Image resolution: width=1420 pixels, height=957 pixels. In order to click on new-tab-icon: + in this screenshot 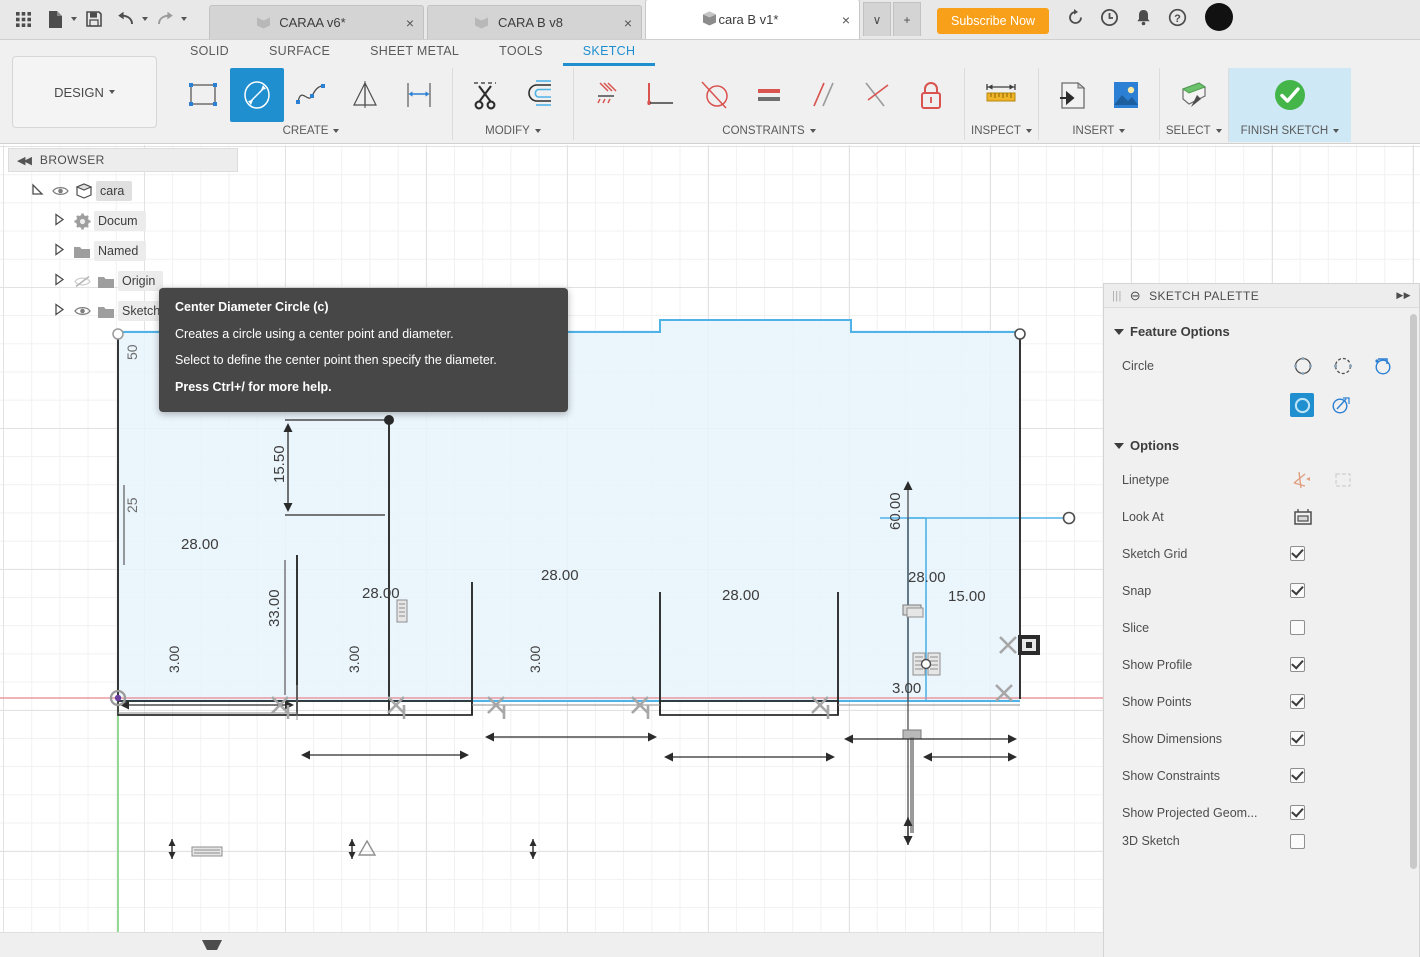, I will do `click(907, 19)`.